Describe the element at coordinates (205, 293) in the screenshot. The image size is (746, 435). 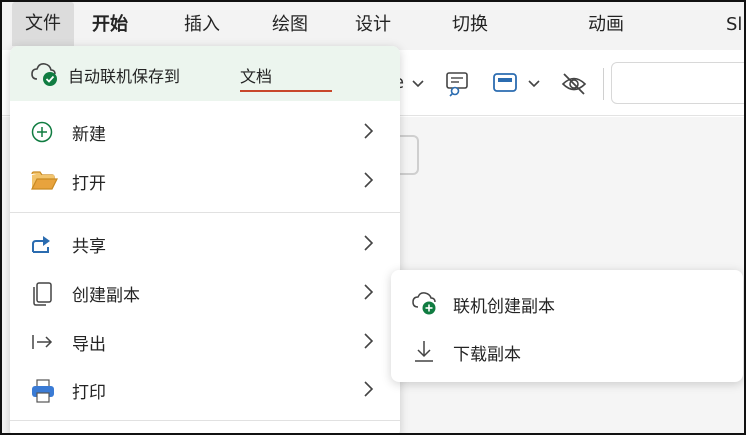
I see `menu-item-create-copy: 创建副本` at that location.